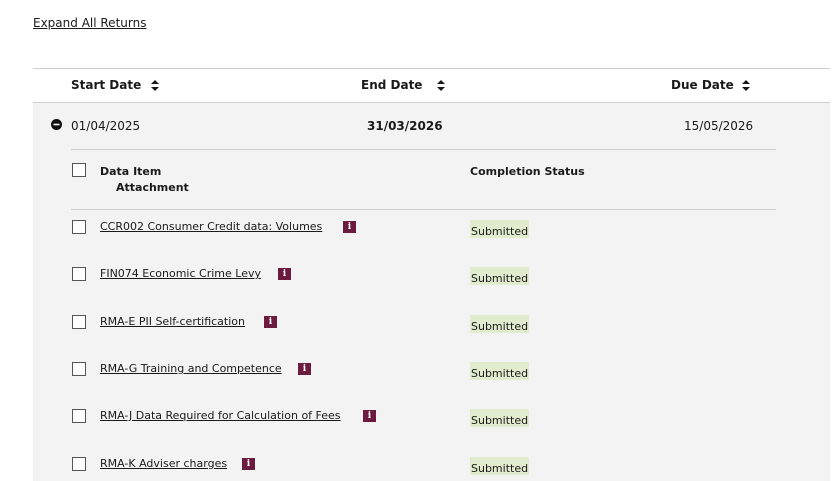 This screenshot has width=836, height=481. I want to click on start-date-column-header: Start Date, so click(115, 85).